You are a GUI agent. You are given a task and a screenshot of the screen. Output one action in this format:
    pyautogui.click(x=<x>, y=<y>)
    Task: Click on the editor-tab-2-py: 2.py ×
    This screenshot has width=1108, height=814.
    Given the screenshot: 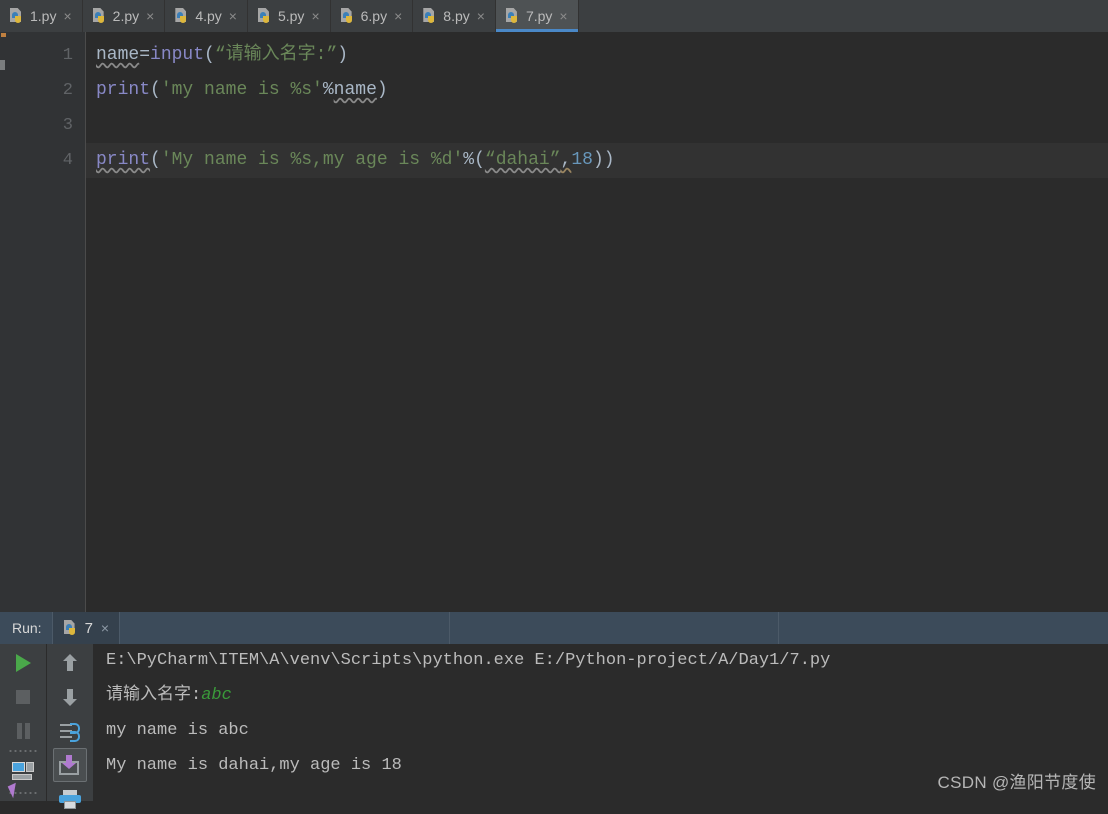 What is the action you would take?
    pyautogui.click(x=124, y=16)
    